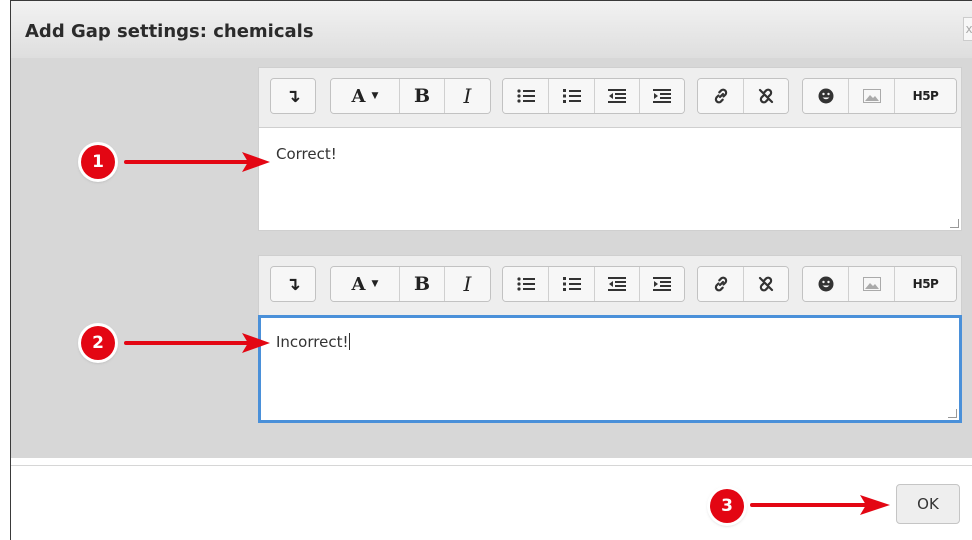 This screenshot has width=972, height=540. What do you see at coordinates (491, 465) in the screenshot?
I see `footer-divider` at bounding box center [491, 465].